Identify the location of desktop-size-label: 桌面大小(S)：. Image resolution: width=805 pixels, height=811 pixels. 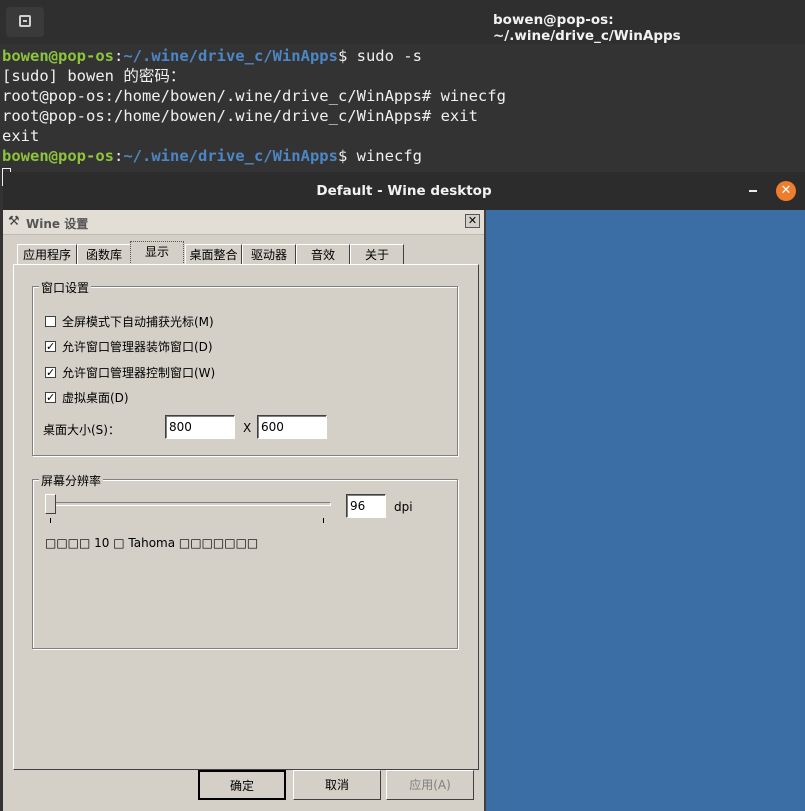
(81, 430).